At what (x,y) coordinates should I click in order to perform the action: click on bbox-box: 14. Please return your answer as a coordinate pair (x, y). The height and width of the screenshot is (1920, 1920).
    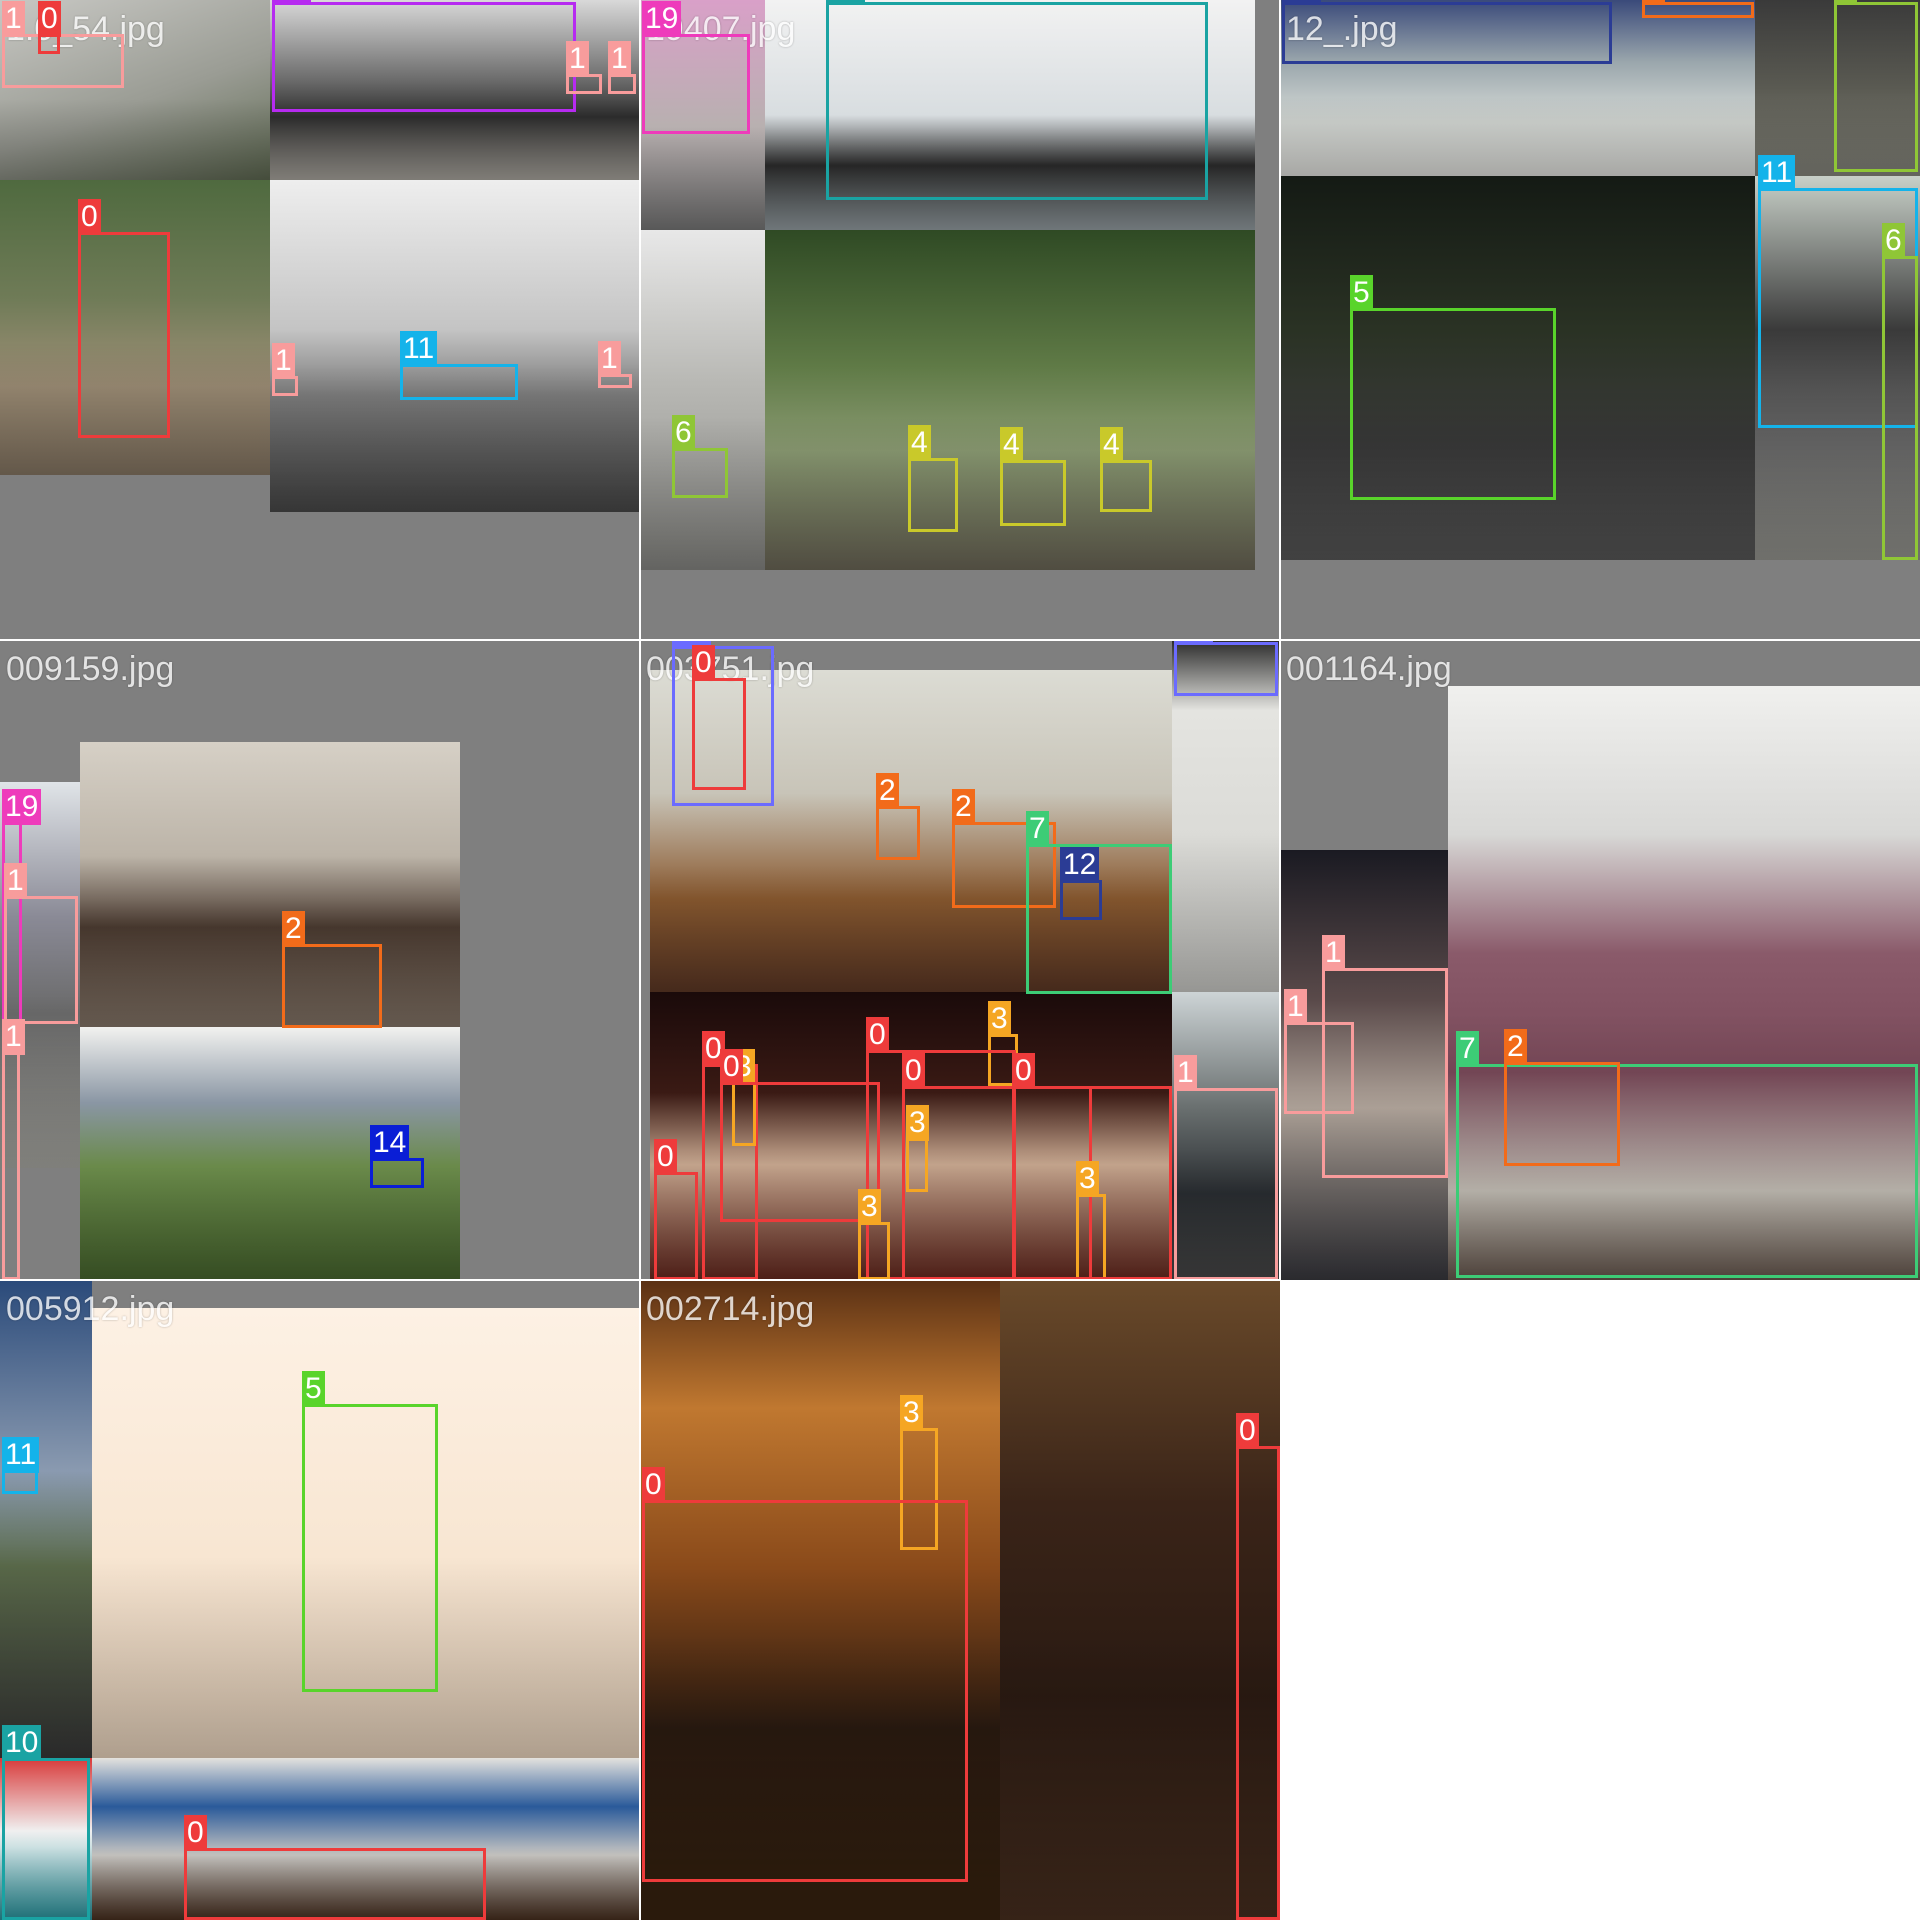
    Looking at the image, I should click on (397, 1156).